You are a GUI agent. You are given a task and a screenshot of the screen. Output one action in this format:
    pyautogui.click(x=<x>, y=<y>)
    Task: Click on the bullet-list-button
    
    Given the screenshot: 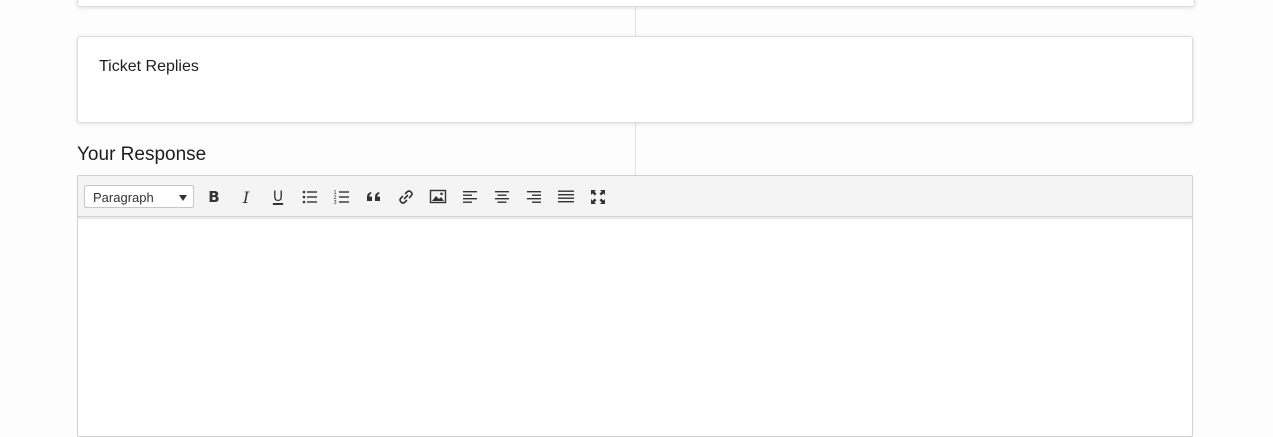 What is the action you would take?
    pyautogui.click(x=310, y=197)
    